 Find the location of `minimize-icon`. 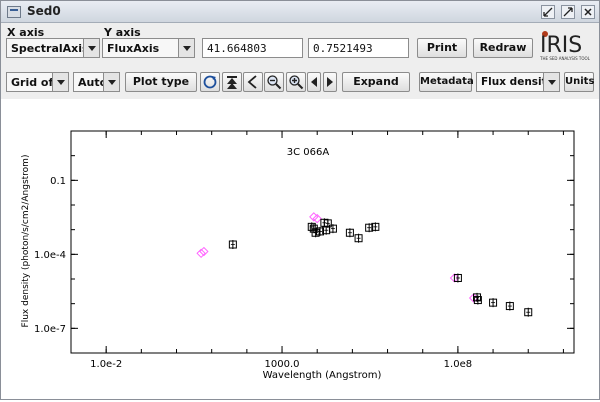

minimize-icon is located at coordinates (548, 12).